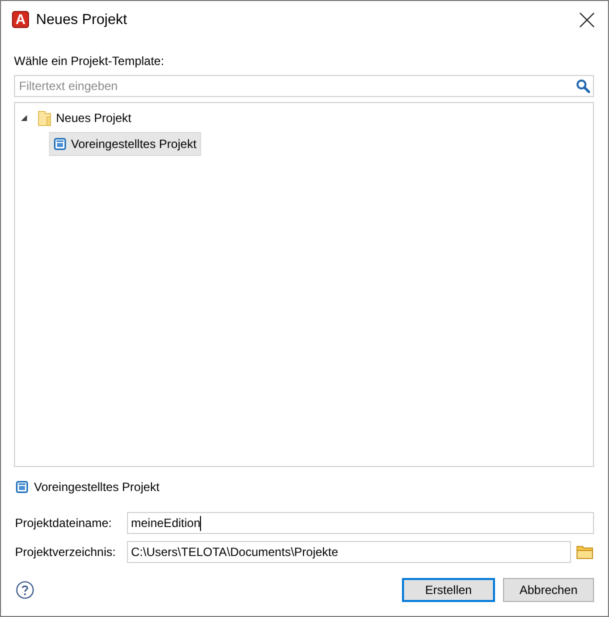  Describe the element at coordinates (63, 523) in the screenshot. I see `field-label: Projektdateiname:` at that location.